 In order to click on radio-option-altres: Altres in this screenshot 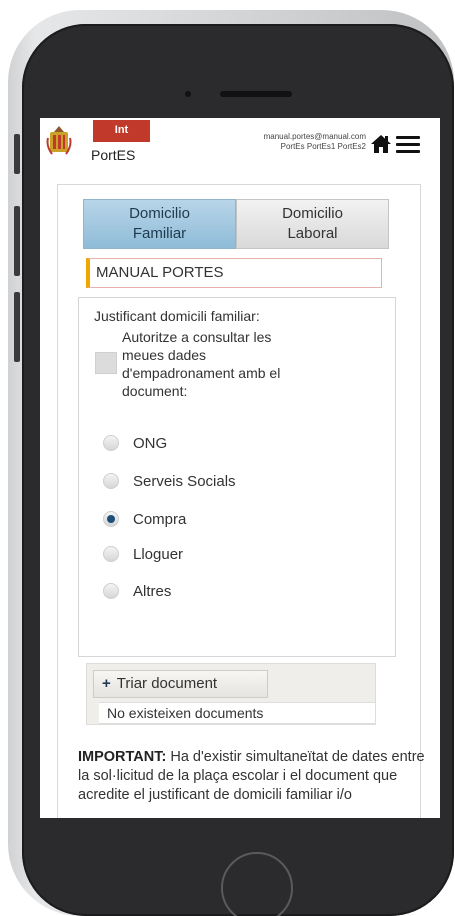, I will do `click(137, 591)`.